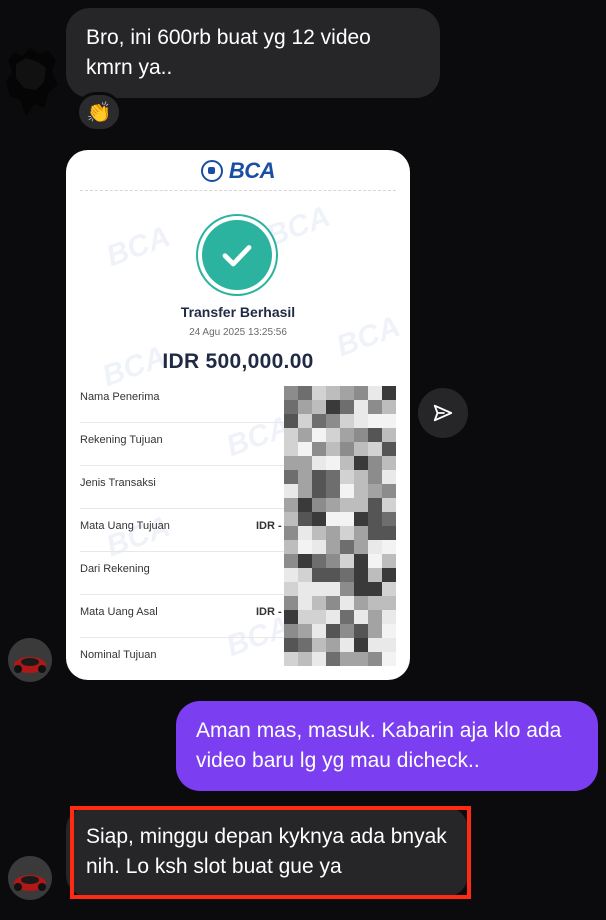  I want to click on send-icon, so click(443, 413).